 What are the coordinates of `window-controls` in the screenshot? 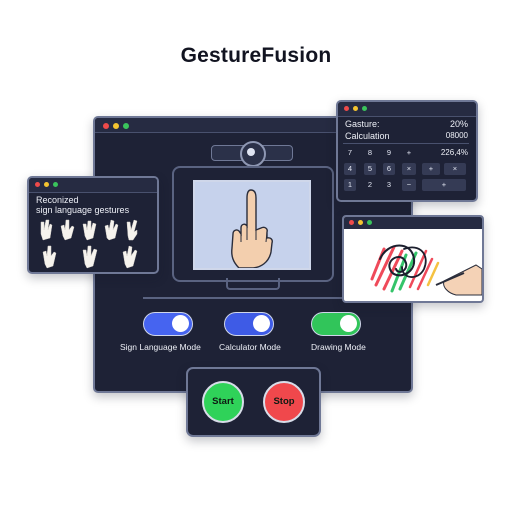 It's located at (116, 126).